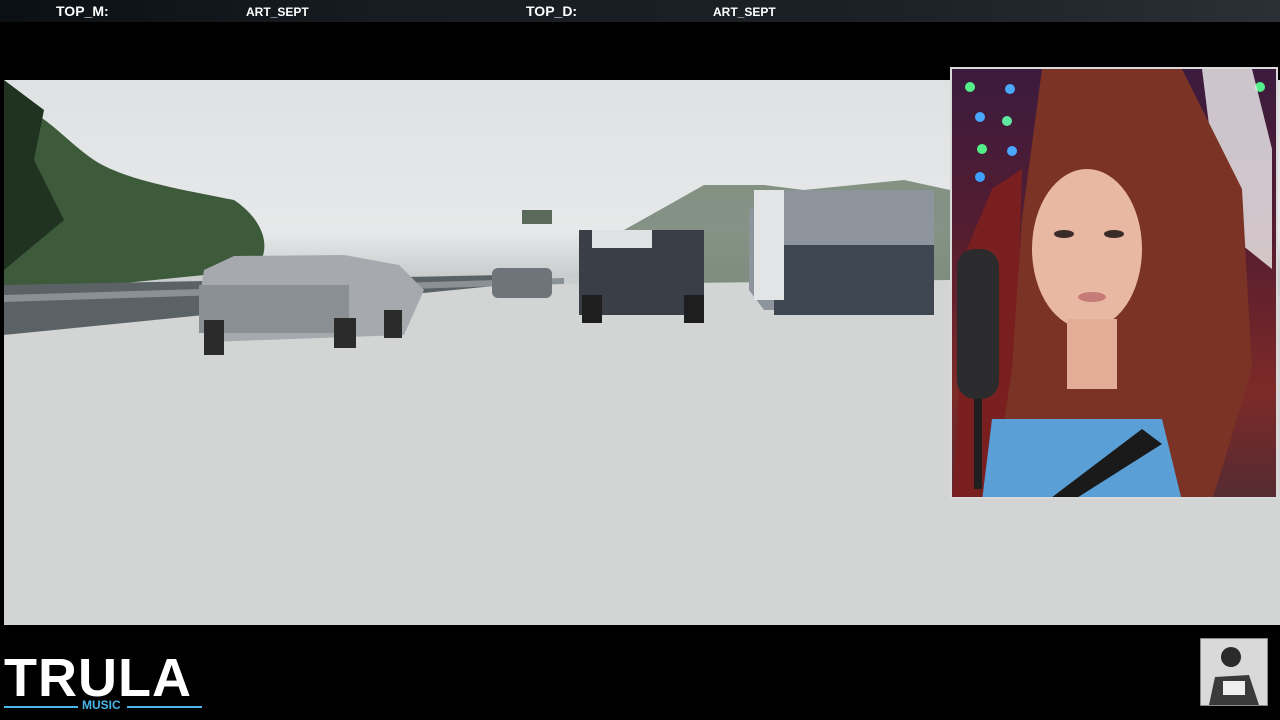  I want to click on brand-underline-left, so click(41, 707).